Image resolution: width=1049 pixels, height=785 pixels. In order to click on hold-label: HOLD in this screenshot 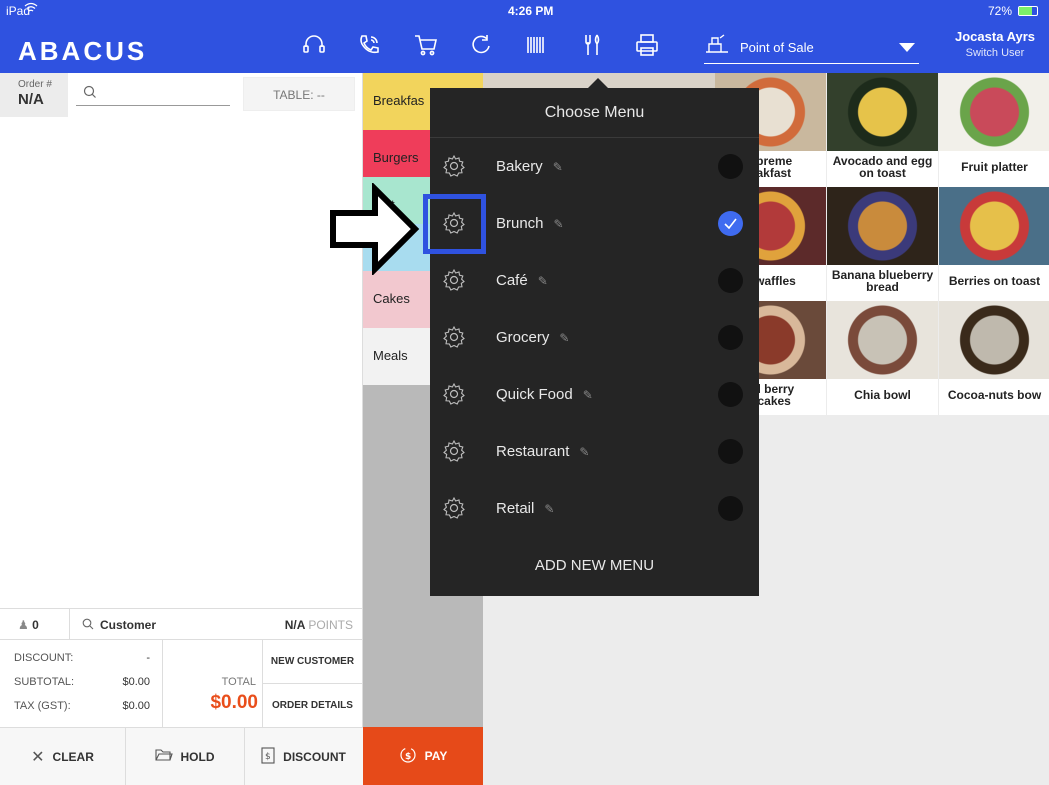, I will do `click(197, 757)`.